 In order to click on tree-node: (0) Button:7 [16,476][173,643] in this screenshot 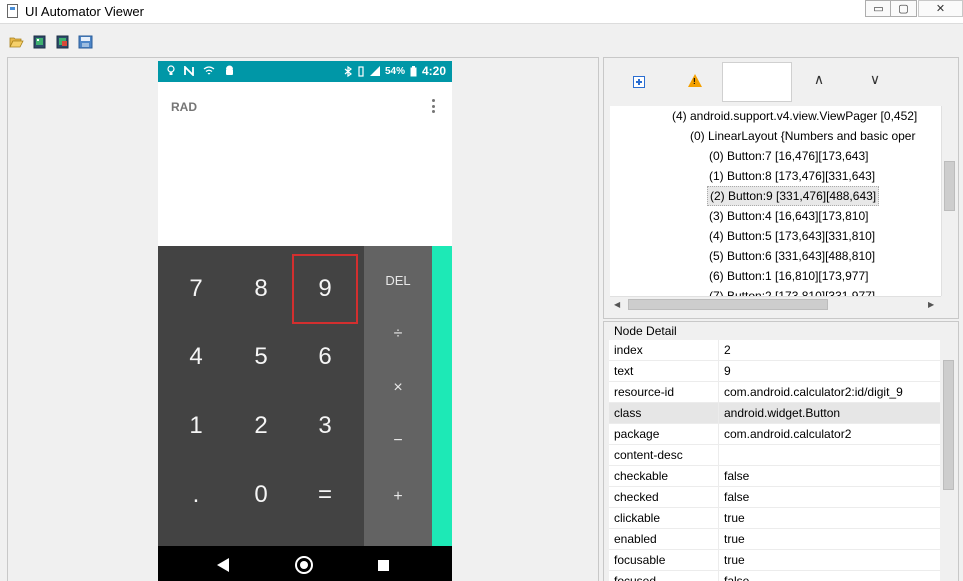, I will do `click(788, 156)`.